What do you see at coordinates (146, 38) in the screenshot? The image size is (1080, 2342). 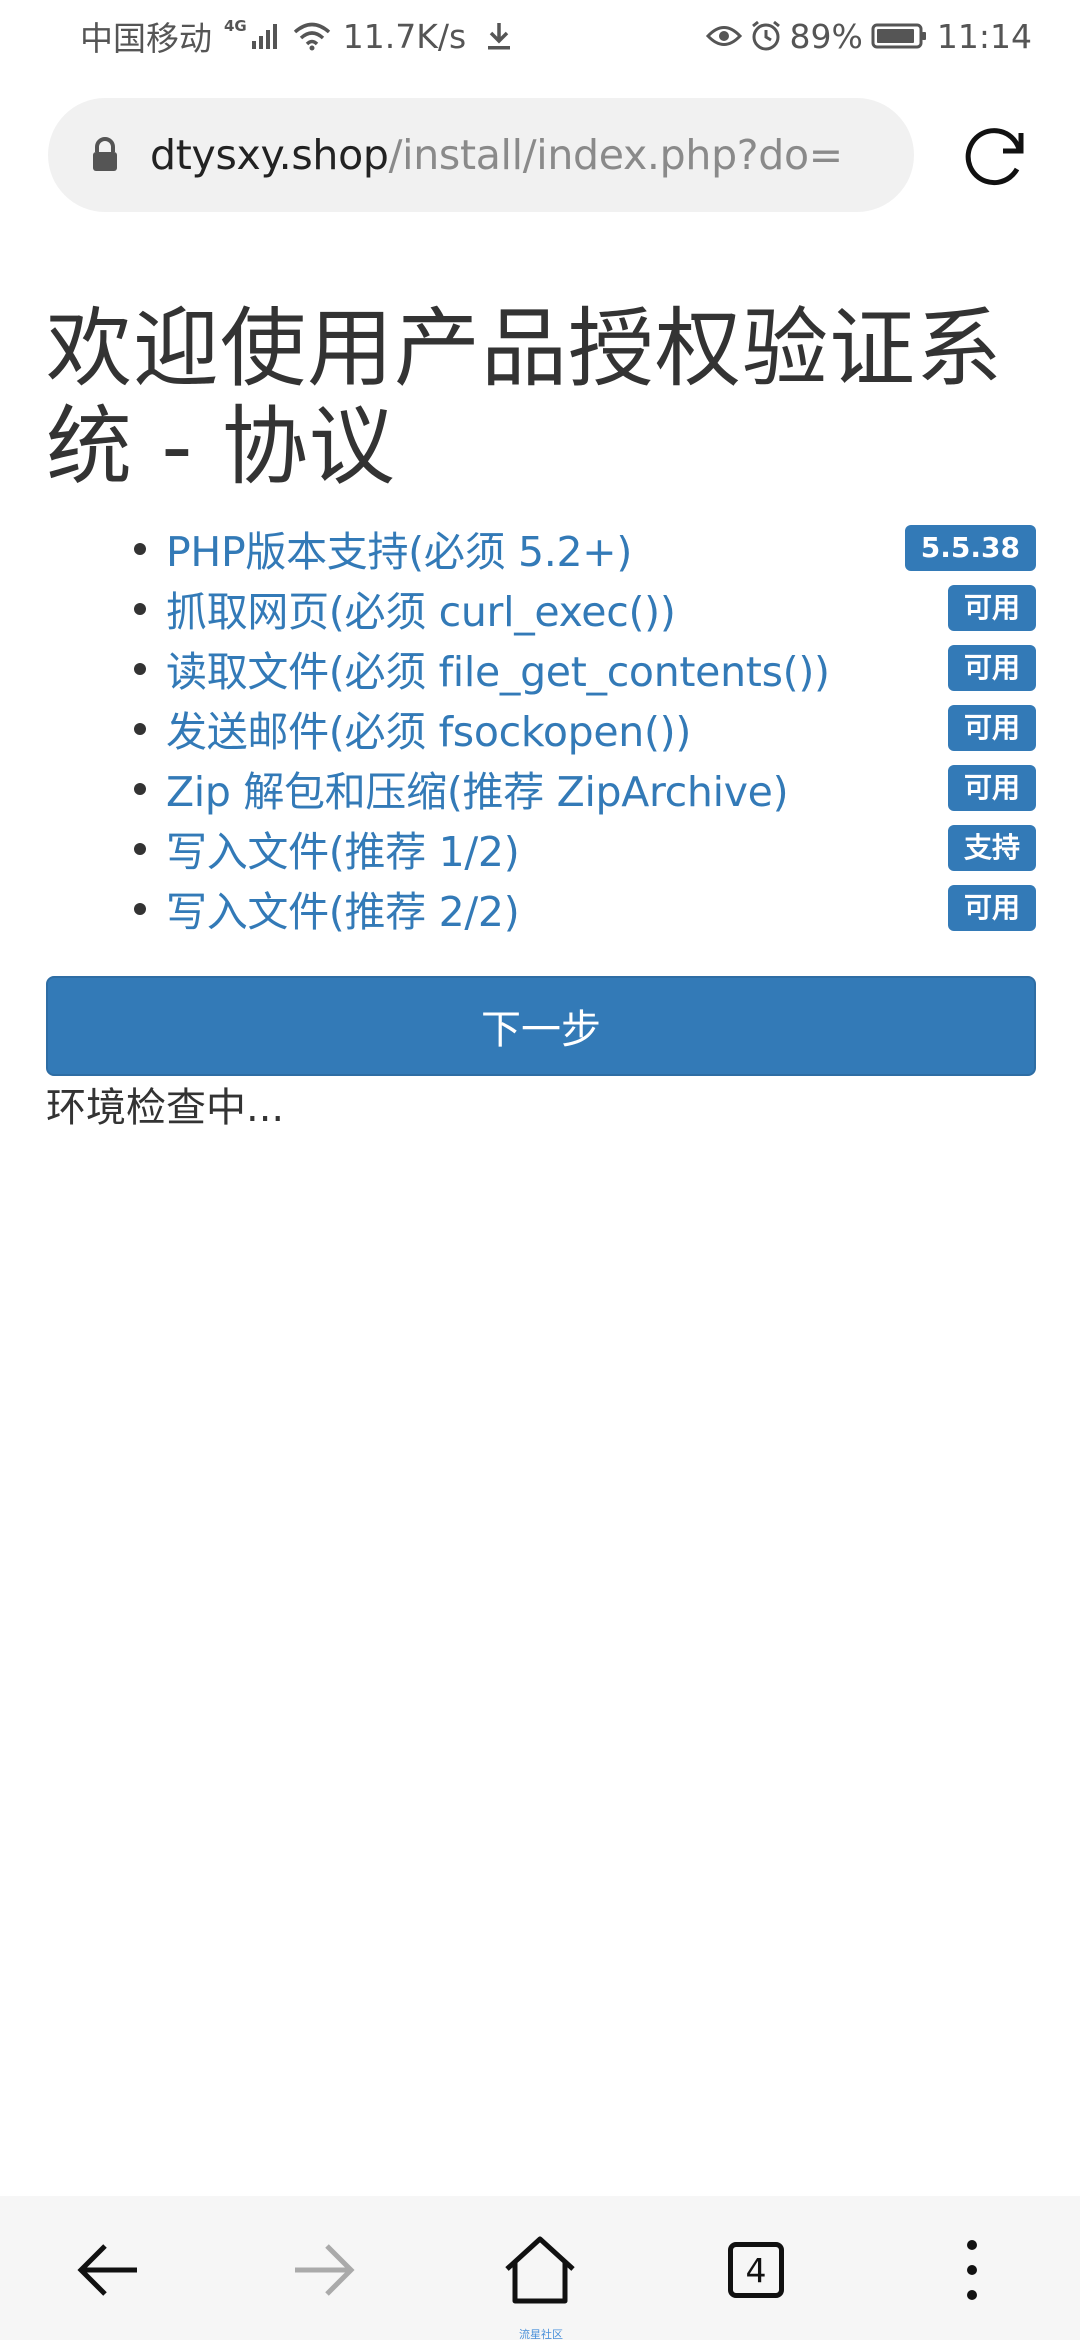 I see `carrier-name: 中国移动` at bounding box center [146, 38].